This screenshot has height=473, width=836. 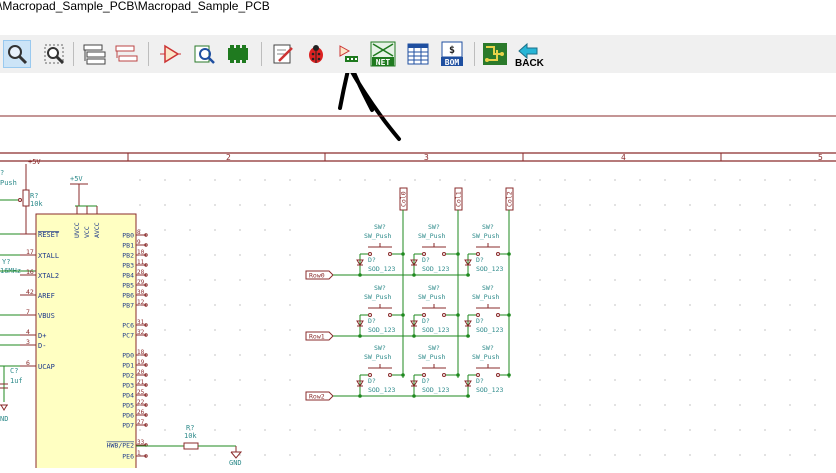 I want to click on mcu-pin-number: 26, so click(x=141, y=412).